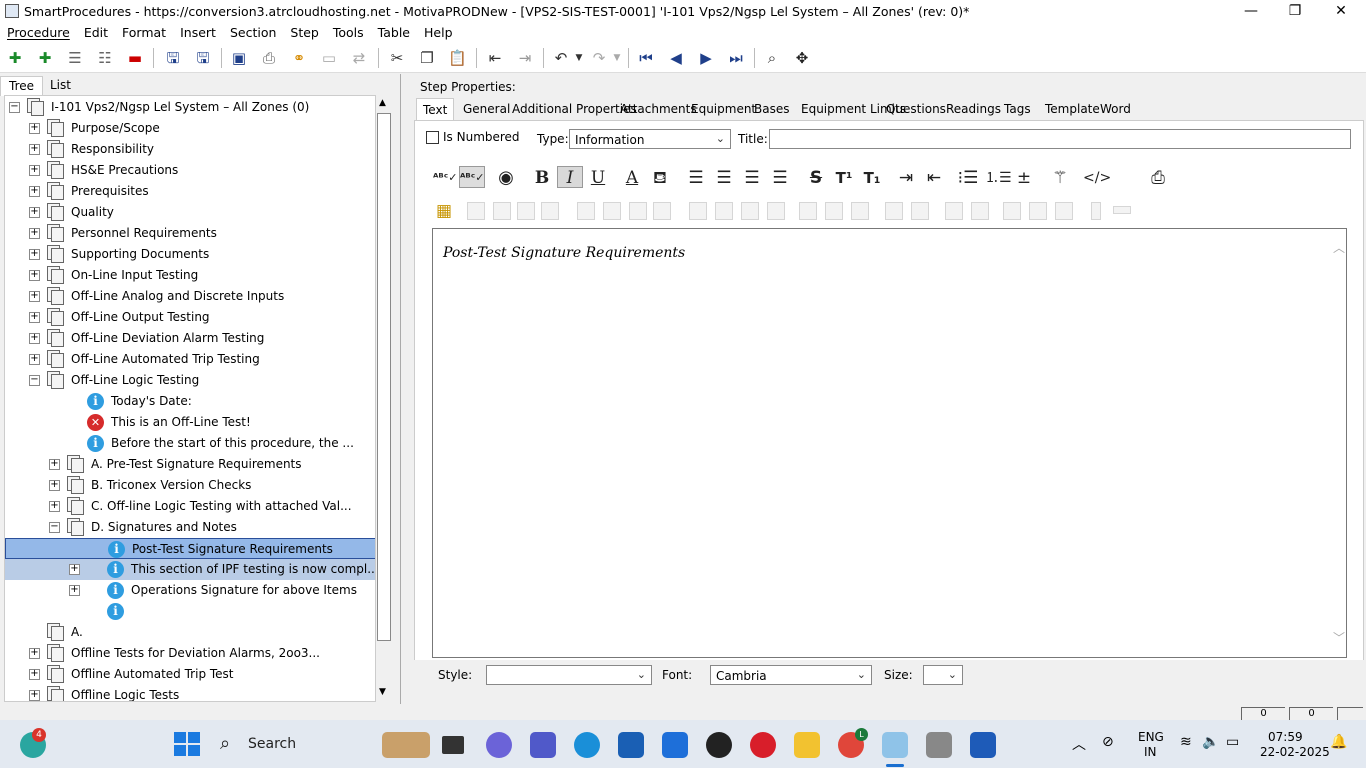 This screenshot has width=1366, height=768. What do you see at coordinates (432, 137) in the screenshot?
I see `is-numbered-checkbox` at bounding box center [432, 137].